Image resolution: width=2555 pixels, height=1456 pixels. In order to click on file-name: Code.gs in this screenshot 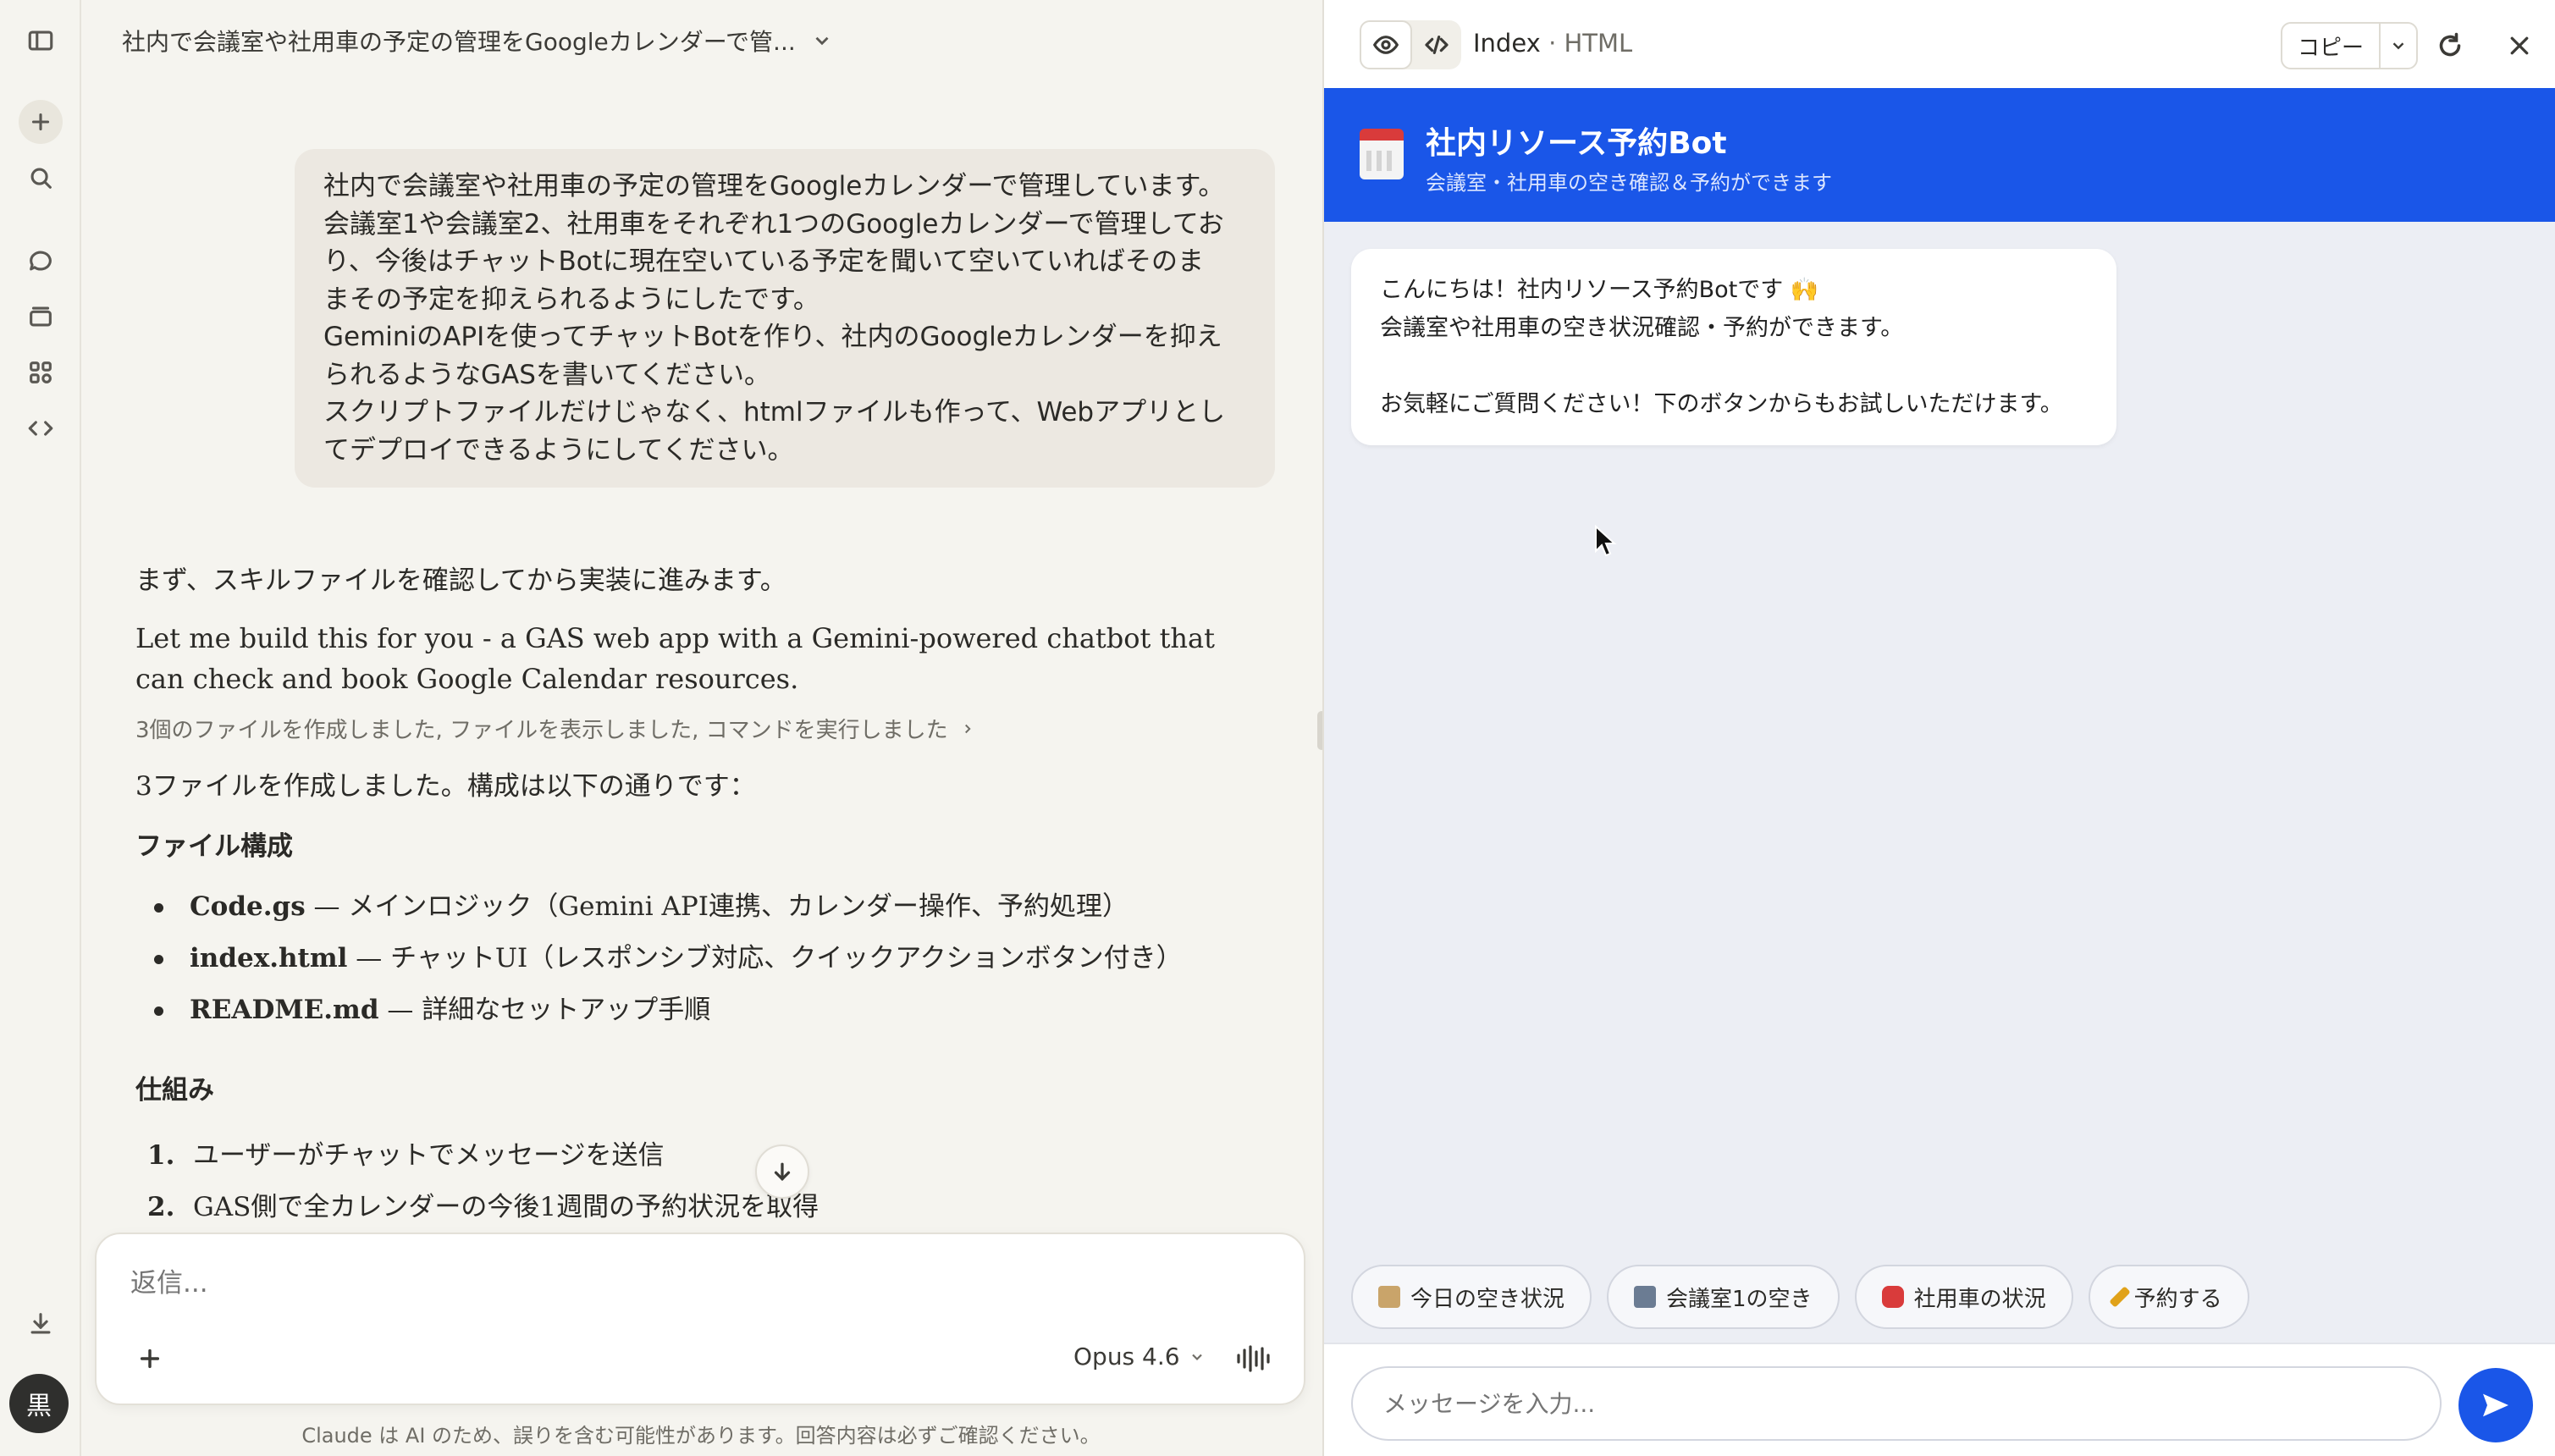, I will do `click(248, 906)`.